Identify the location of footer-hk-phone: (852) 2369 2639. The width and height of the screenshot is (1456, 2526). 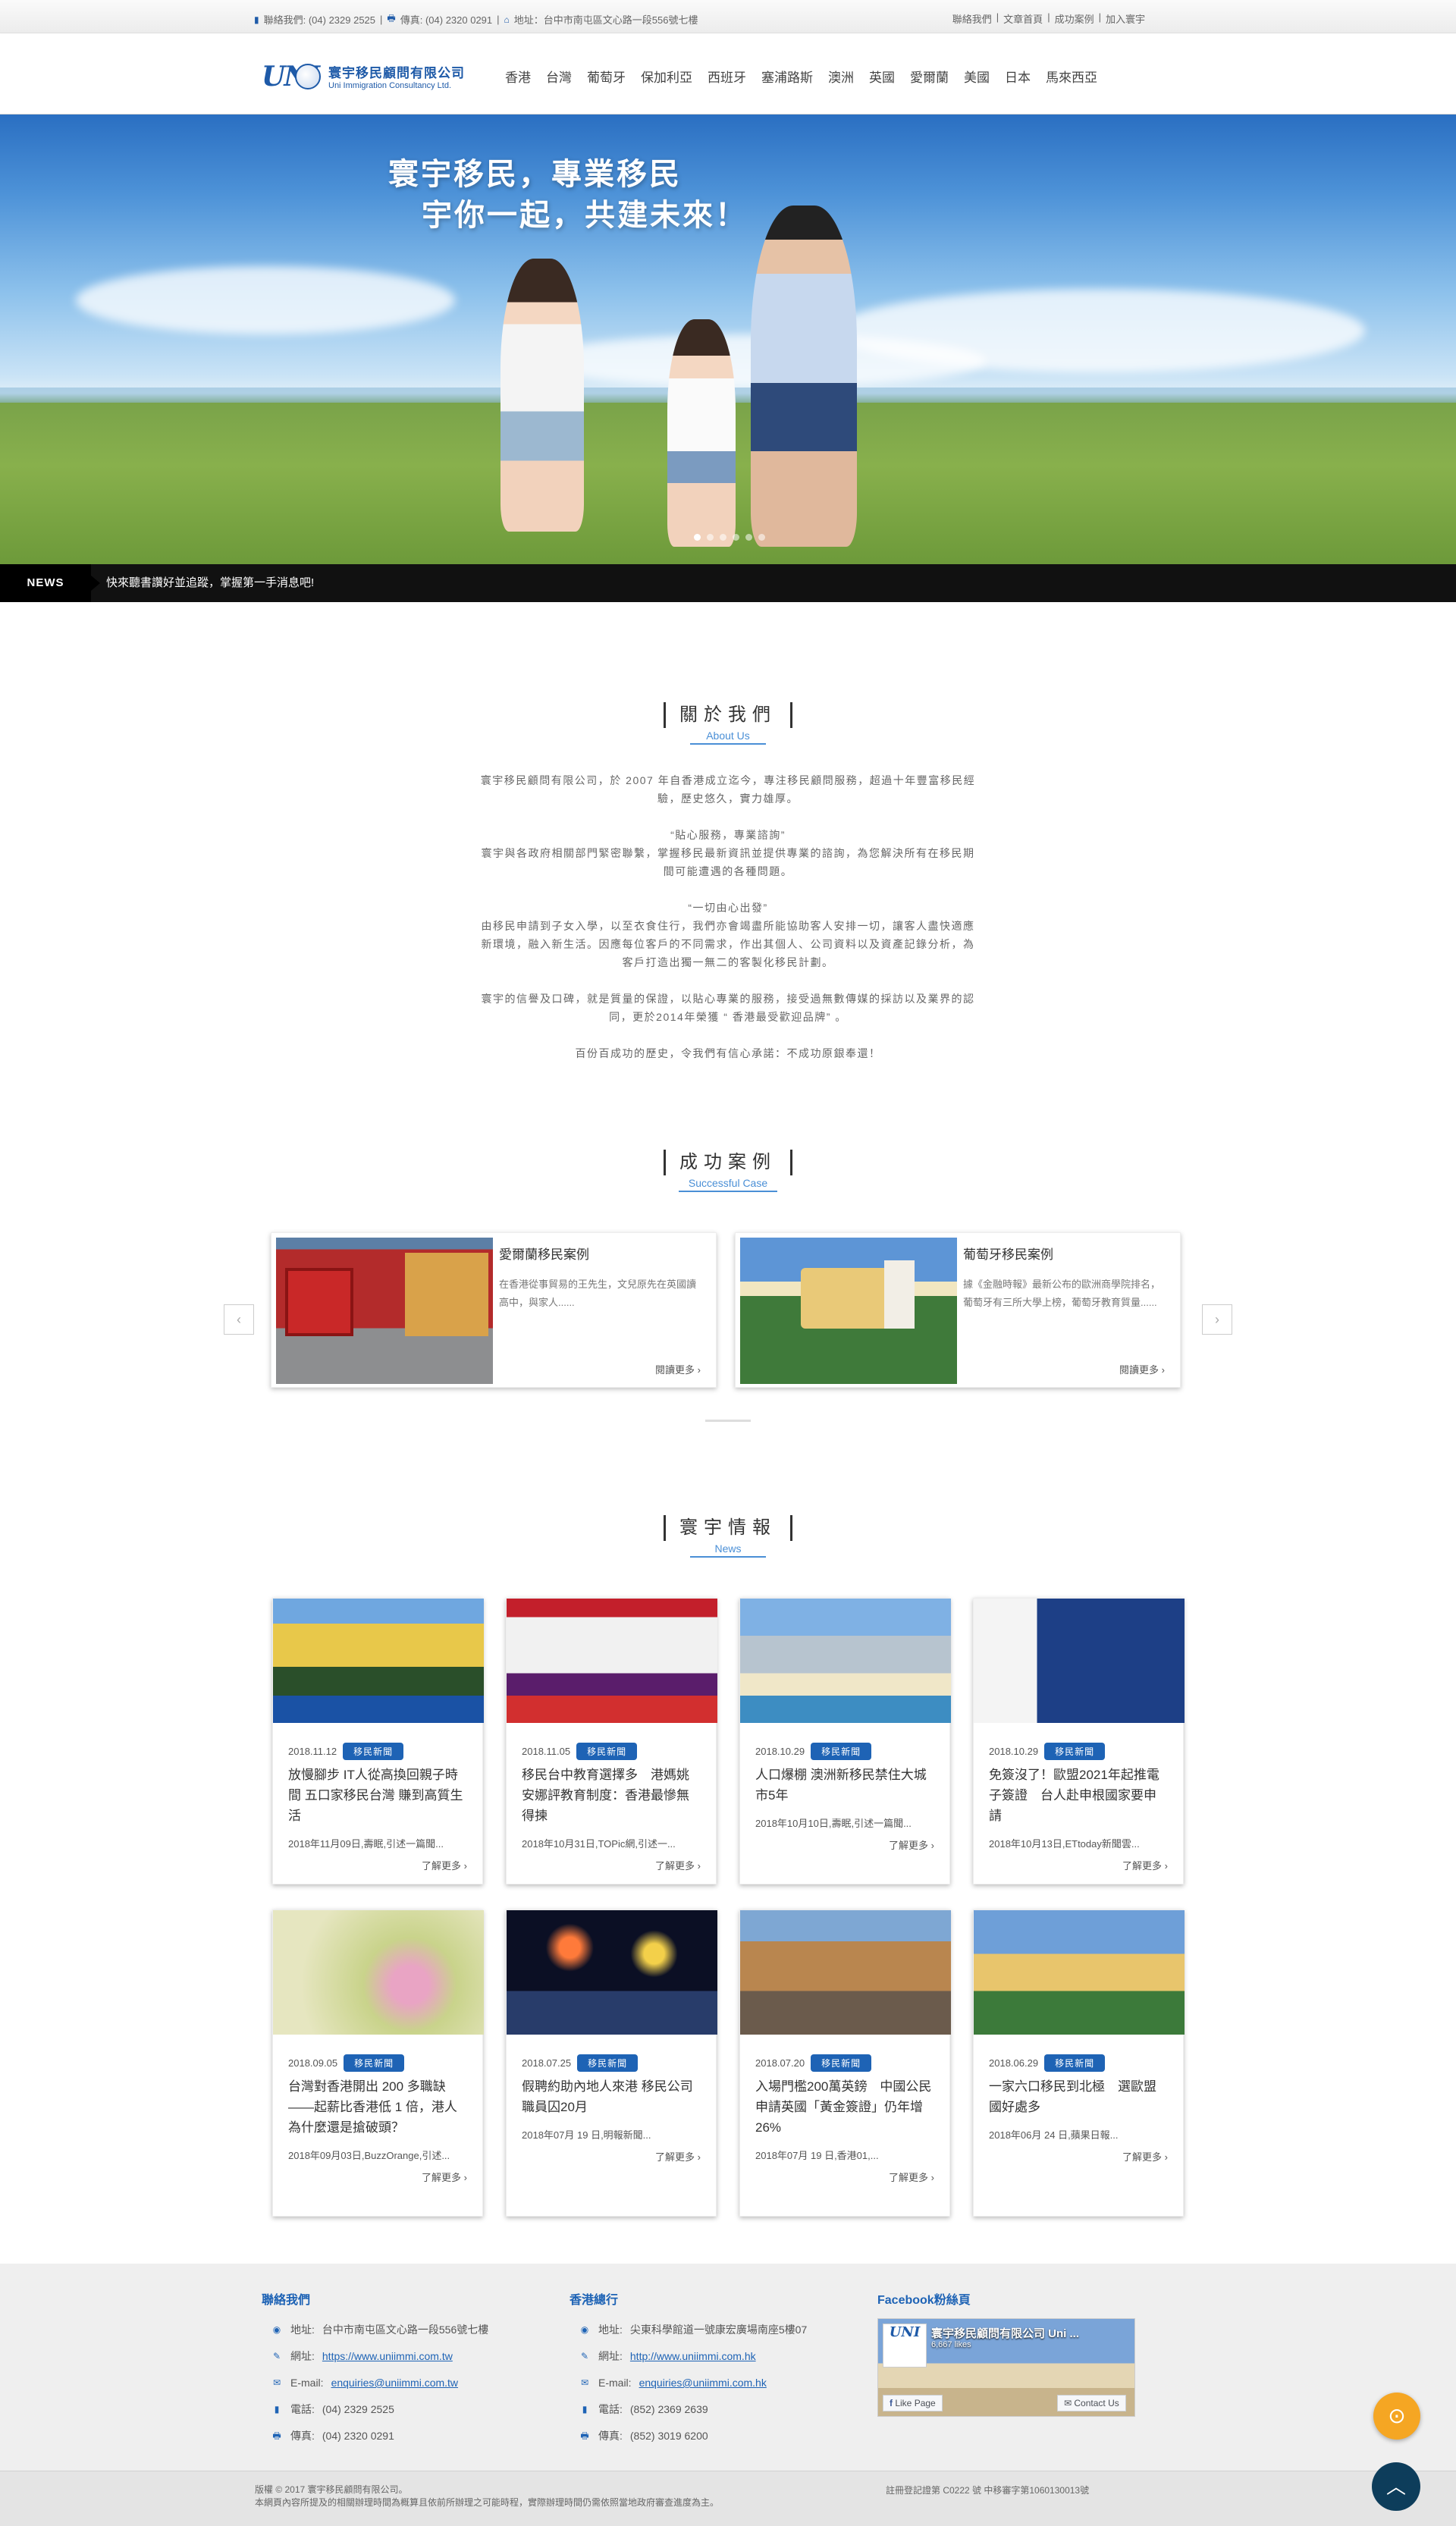
(668, 2409).